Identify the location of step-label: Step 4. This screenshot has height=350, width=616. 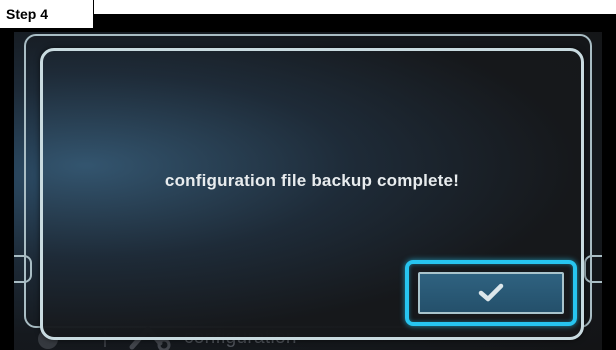
(47, 14).